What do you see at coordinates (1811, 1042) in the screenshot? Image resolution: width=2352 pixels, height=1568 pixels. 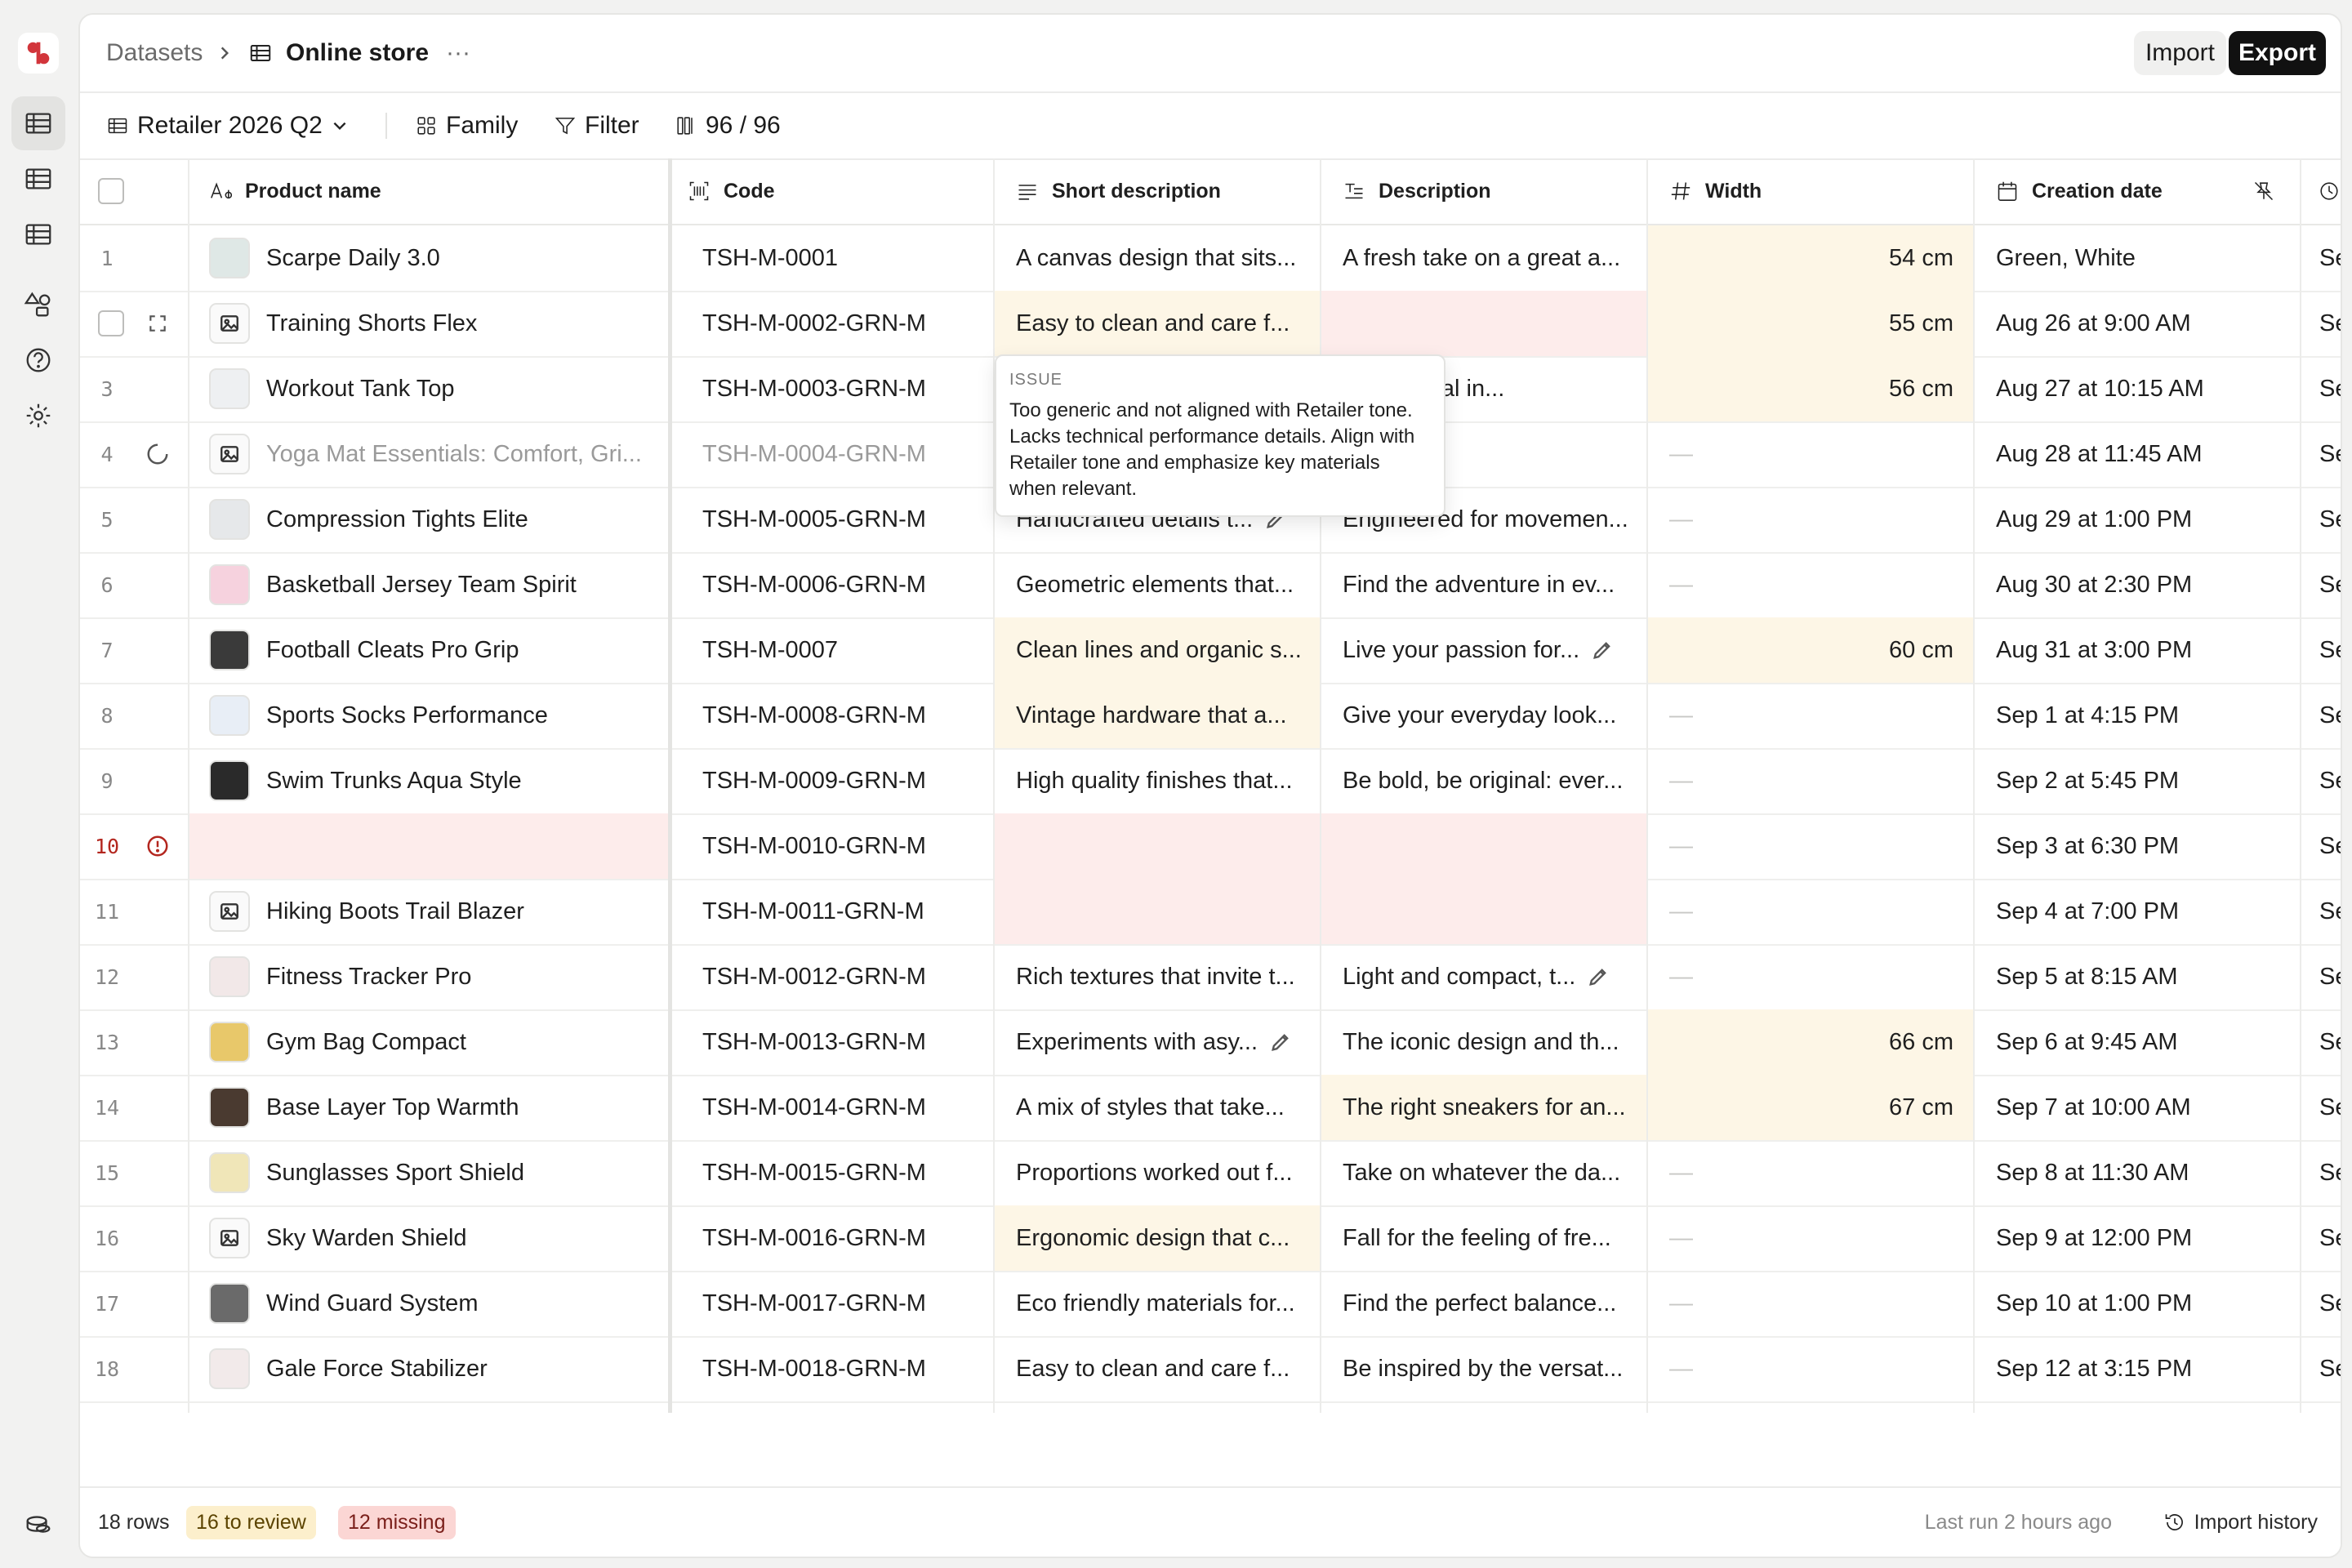 I see `width-cell: 66 cm` at bounding box center [1811, 1042].